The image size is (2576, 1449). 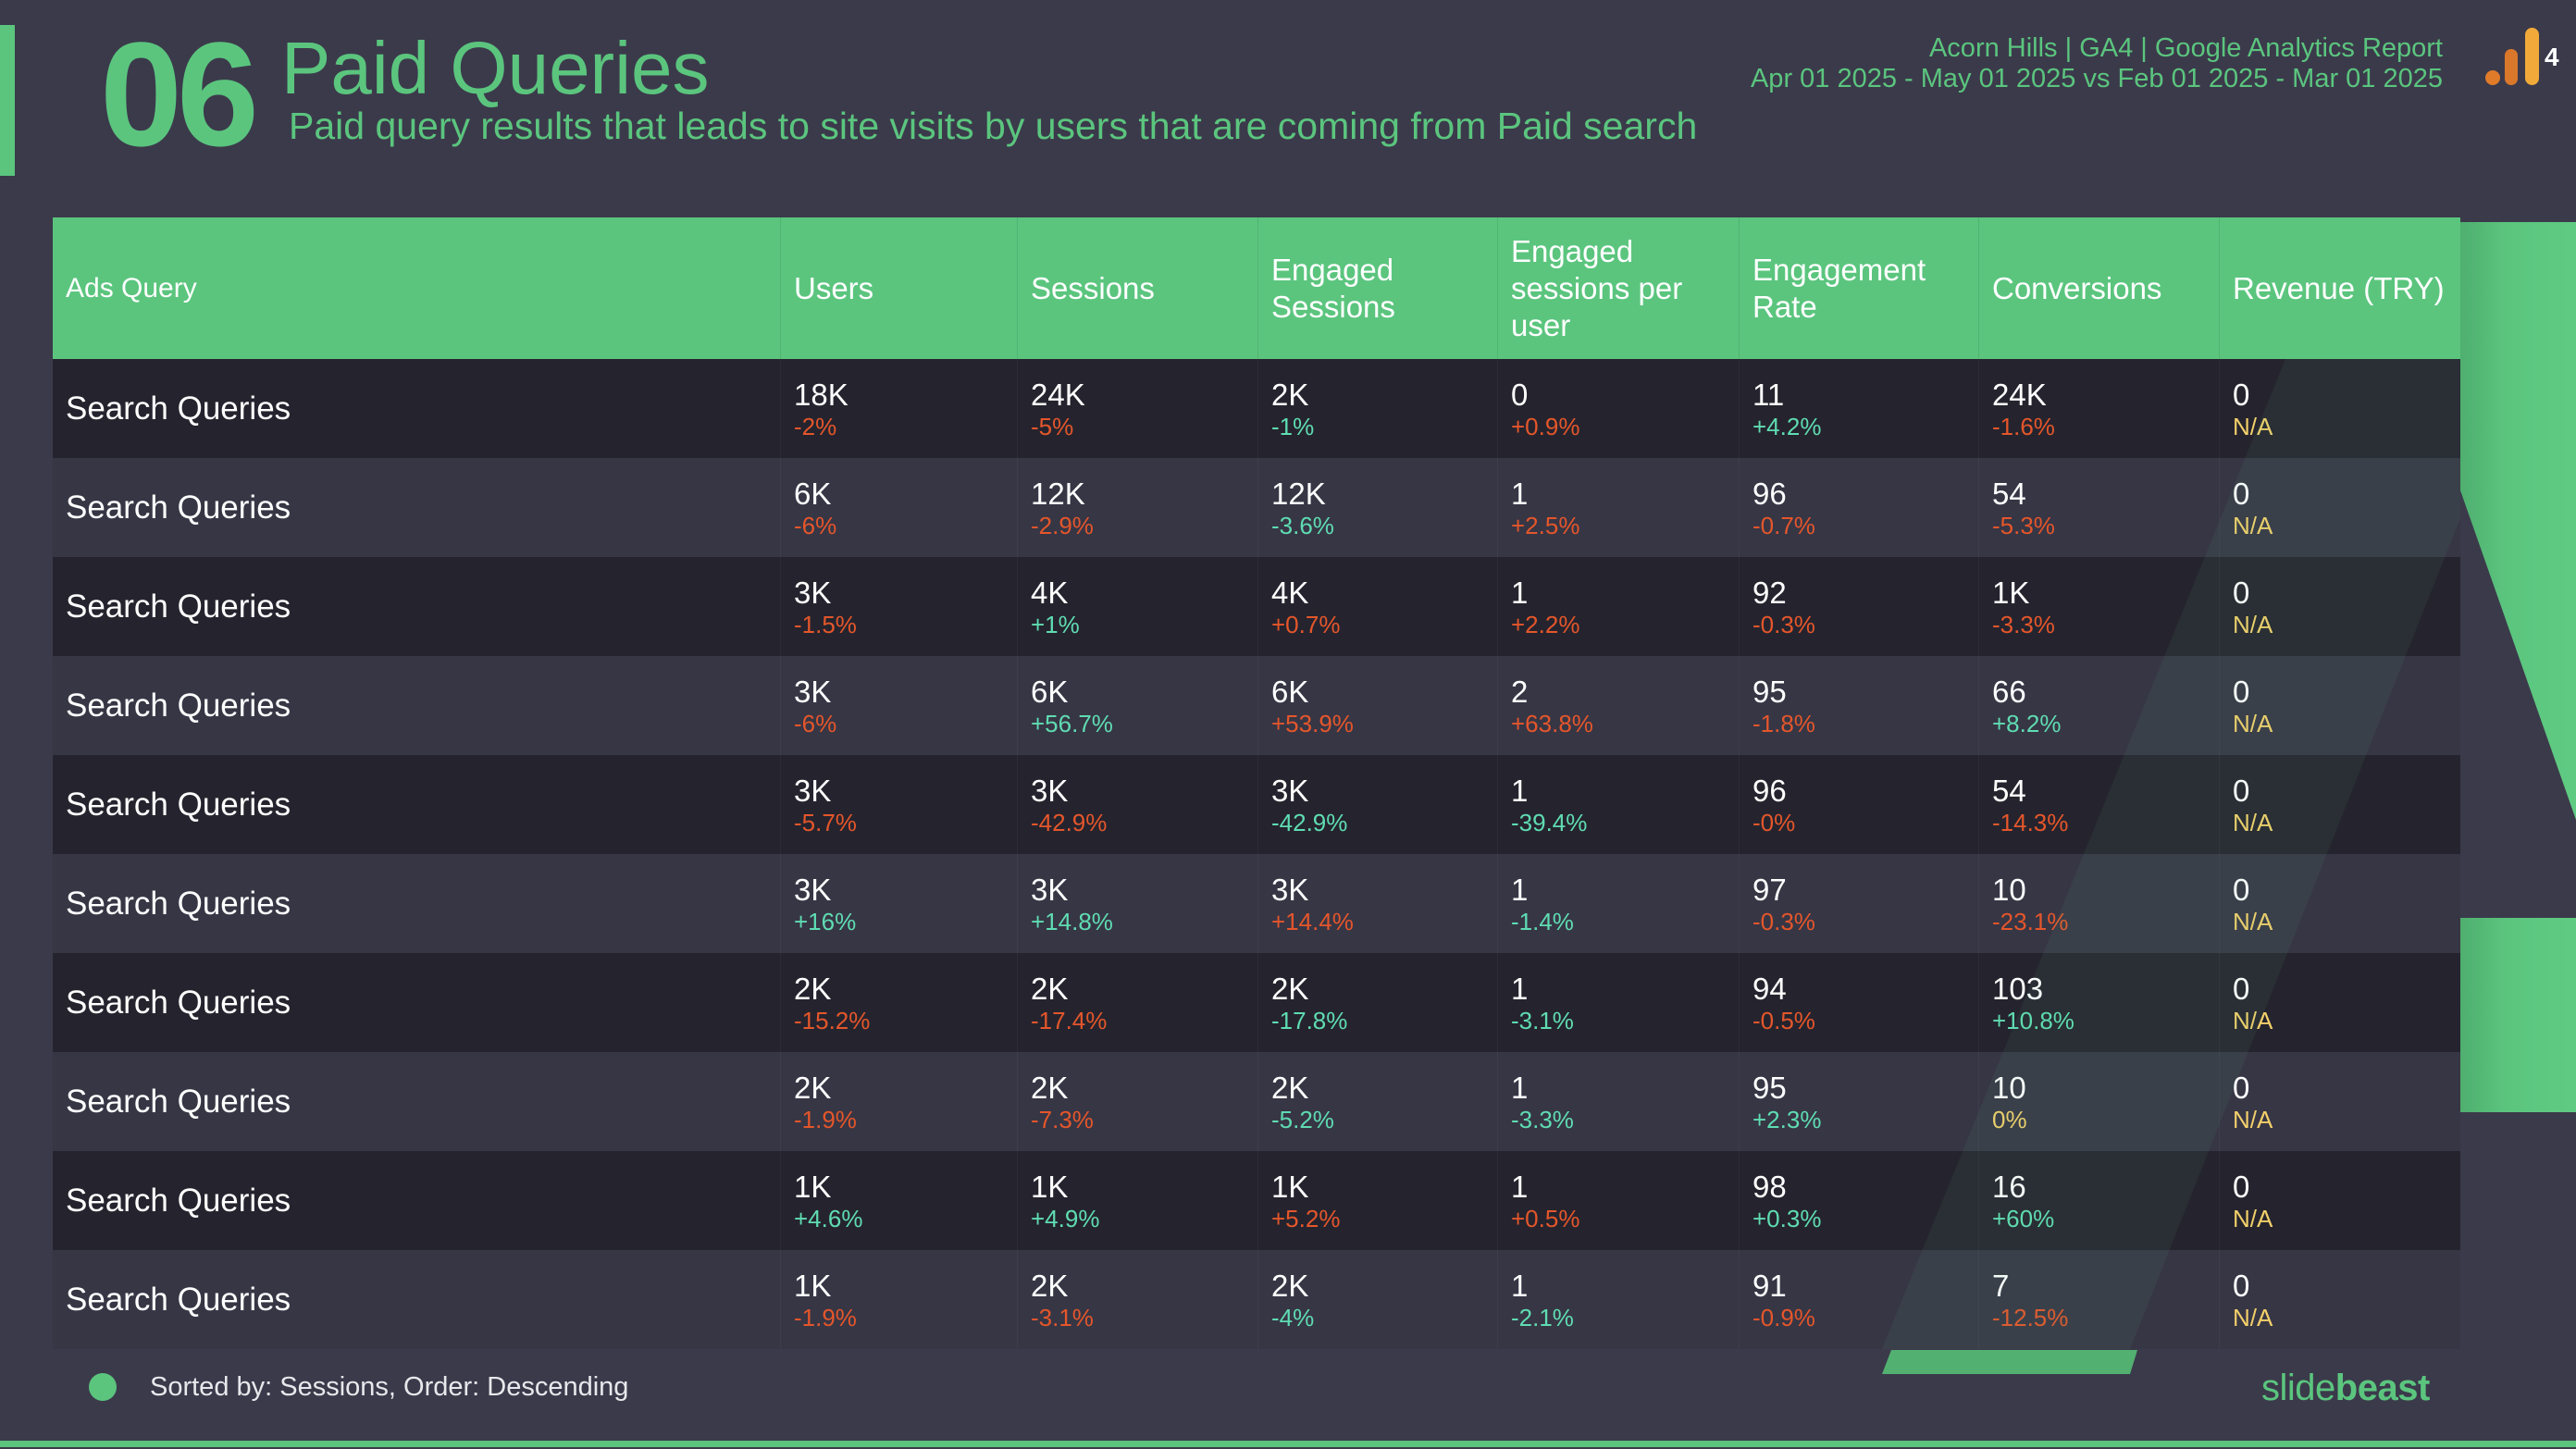 I want to click on cell-engaged-sessions-per-user: 1 +2.5%, so click(x=1618, y=508).